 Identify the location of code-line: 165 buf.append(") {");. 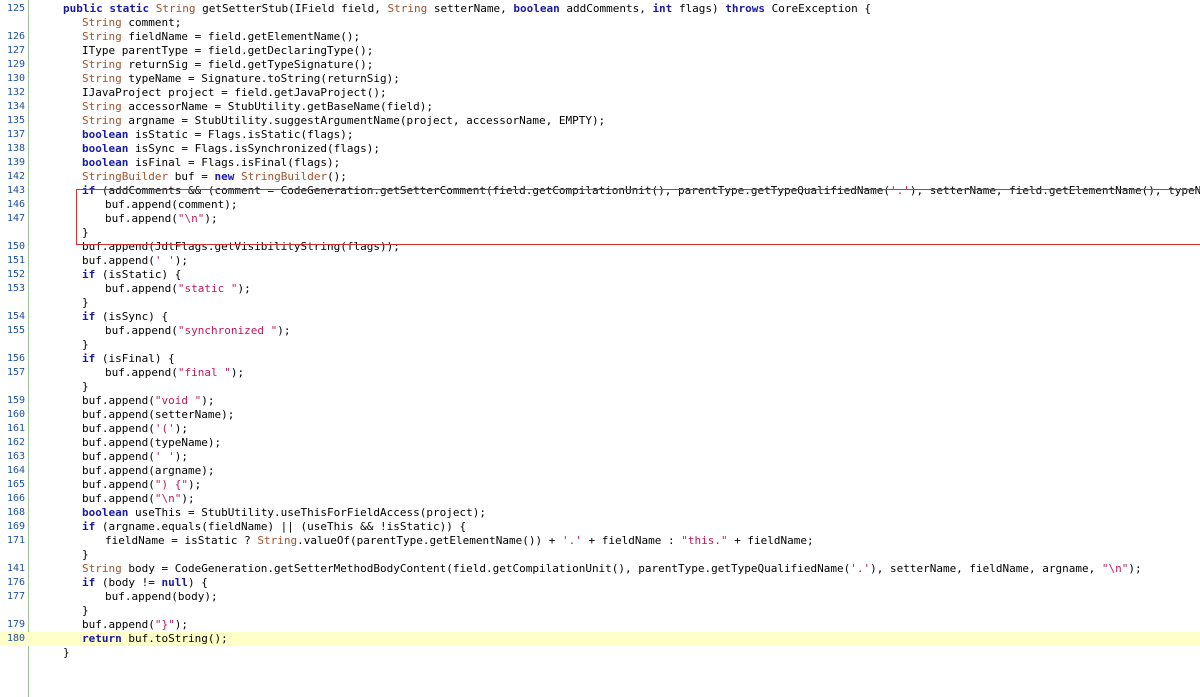
(600, 485).